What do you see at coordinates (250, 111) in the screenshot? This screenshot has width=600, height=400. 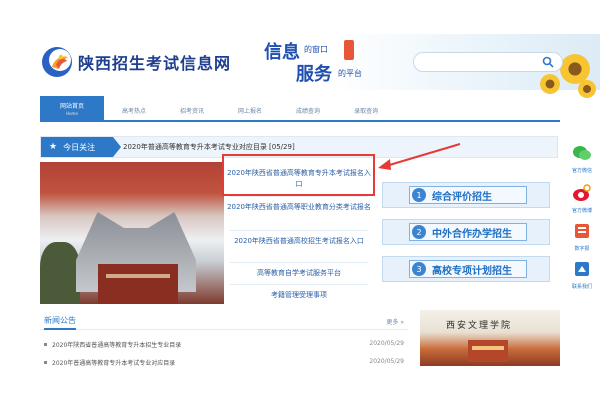 I see `nav-label: 网上报名` at bounding box center [250, 111].